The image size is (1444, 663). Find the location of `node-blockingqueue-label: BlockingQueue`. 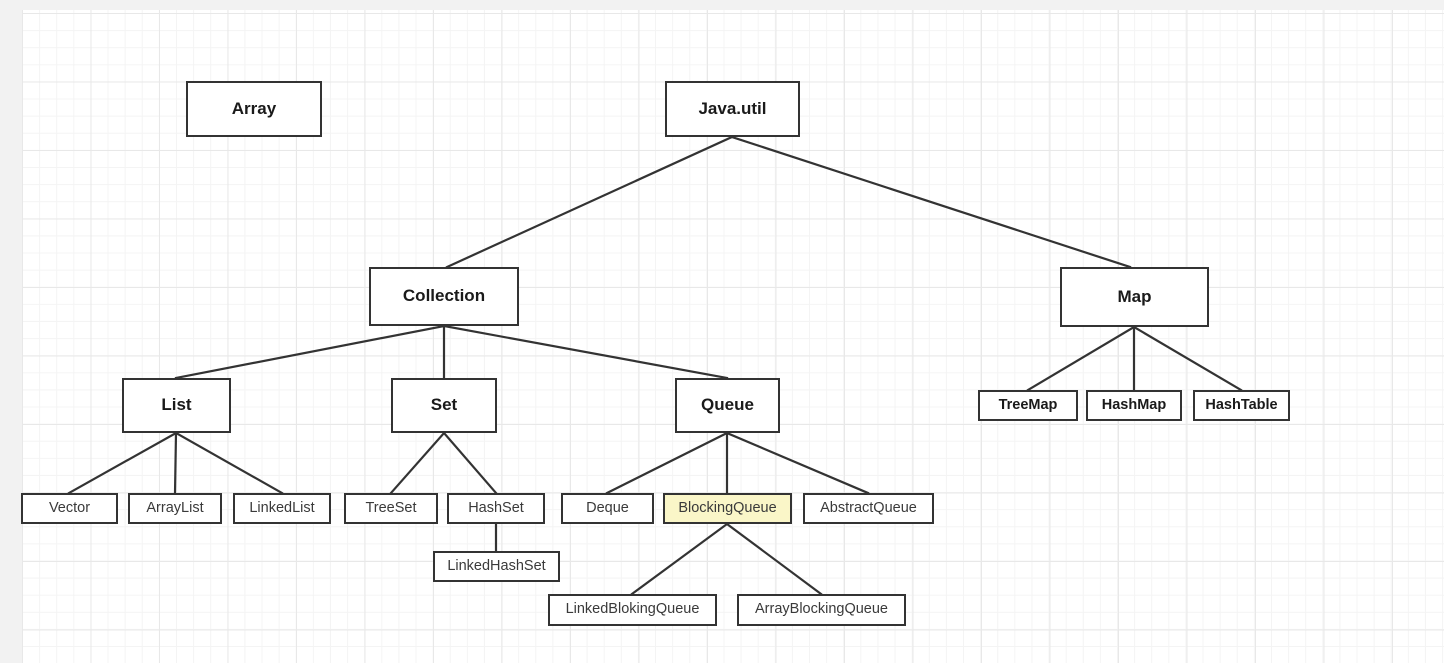

node-blockingqueue-label: BlockingQueue is located at coordinates (727, 507).